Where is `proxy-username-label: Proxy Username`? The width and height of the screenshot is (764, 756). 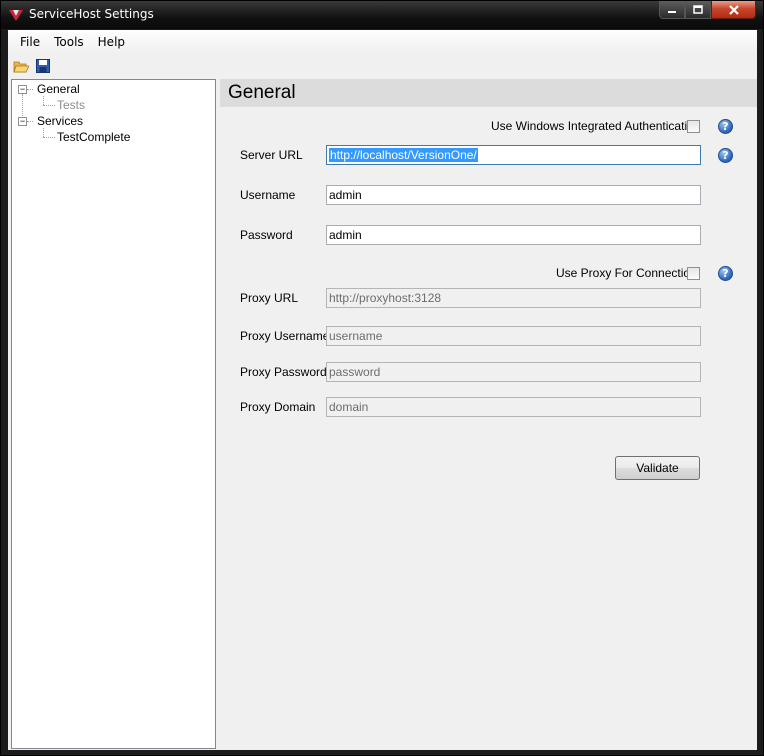
proxy-username-label: Proxy Username is located at coordinates (285, 336).